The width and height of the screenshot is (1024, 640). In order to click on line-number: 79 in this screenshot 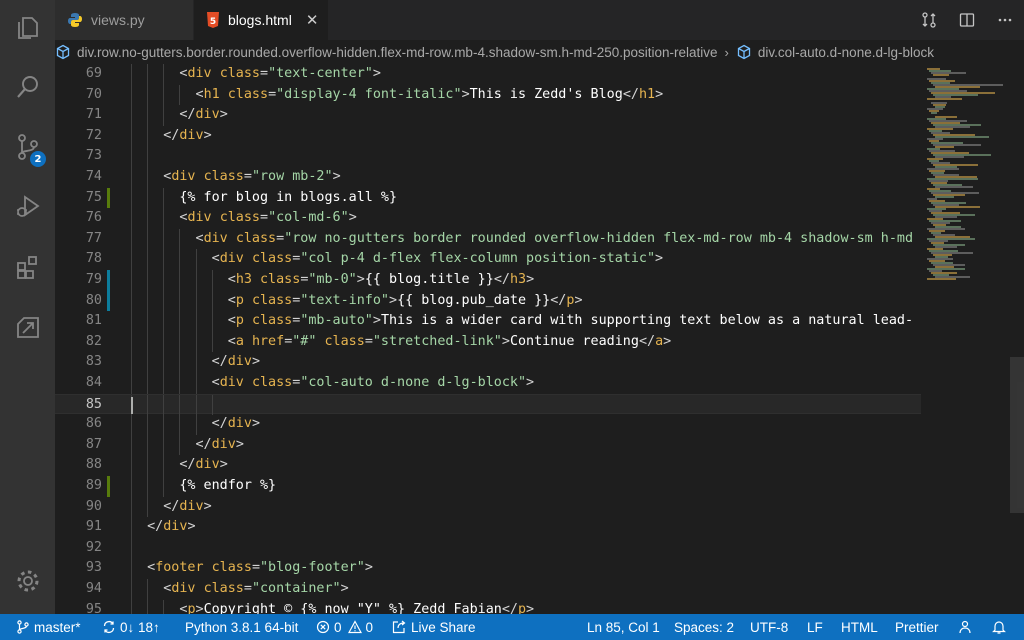, I will do `click(93, 279)`.